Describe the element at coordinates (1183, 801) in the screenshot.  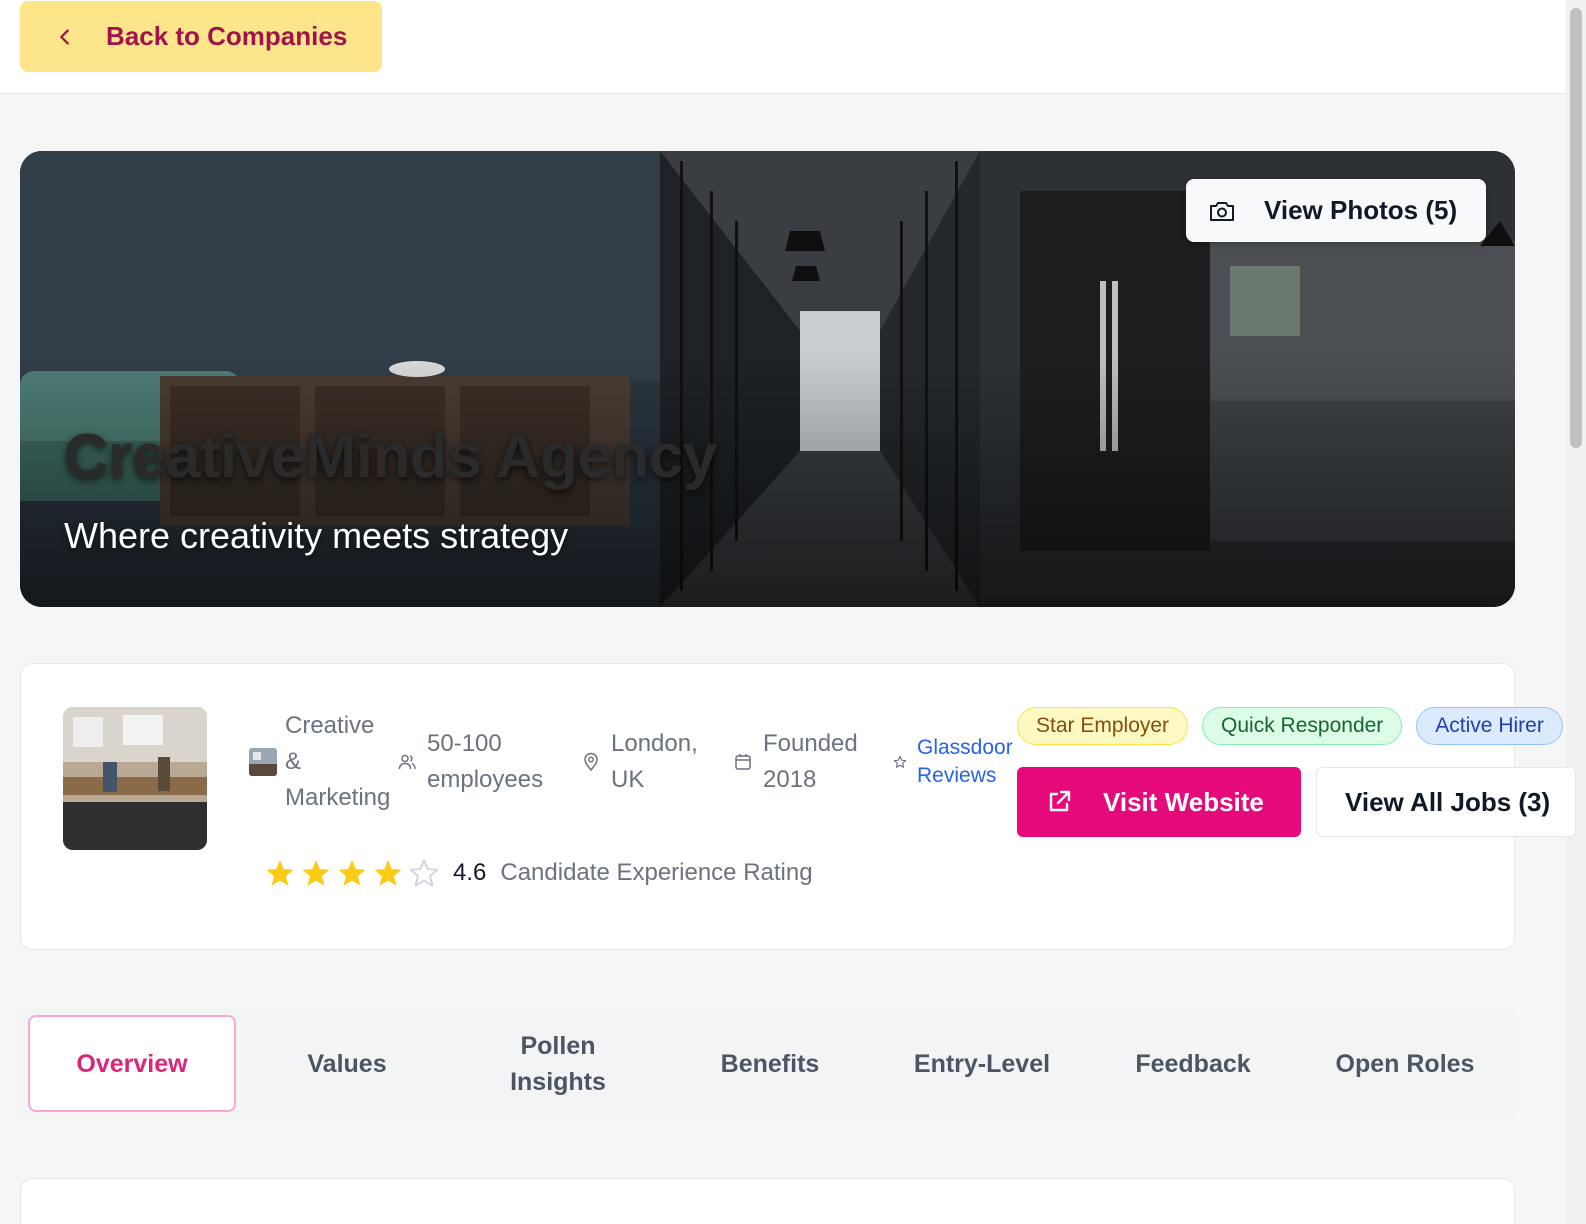
I see `visit-website-label: Visit Website` at that location.